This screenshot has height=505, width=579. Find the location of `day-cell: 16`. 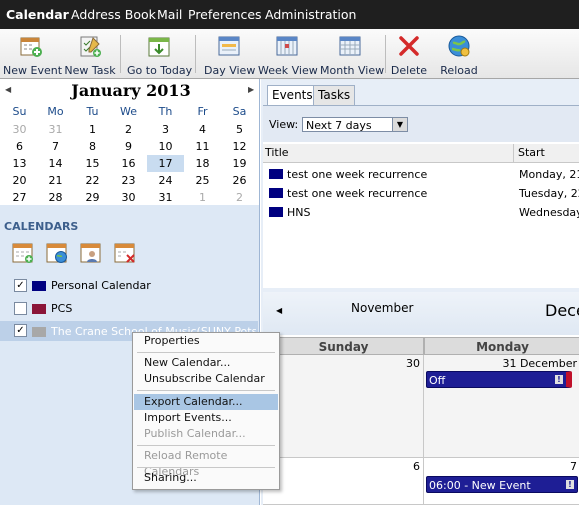

day-cell: 16 is located at coordinates (128, 163).